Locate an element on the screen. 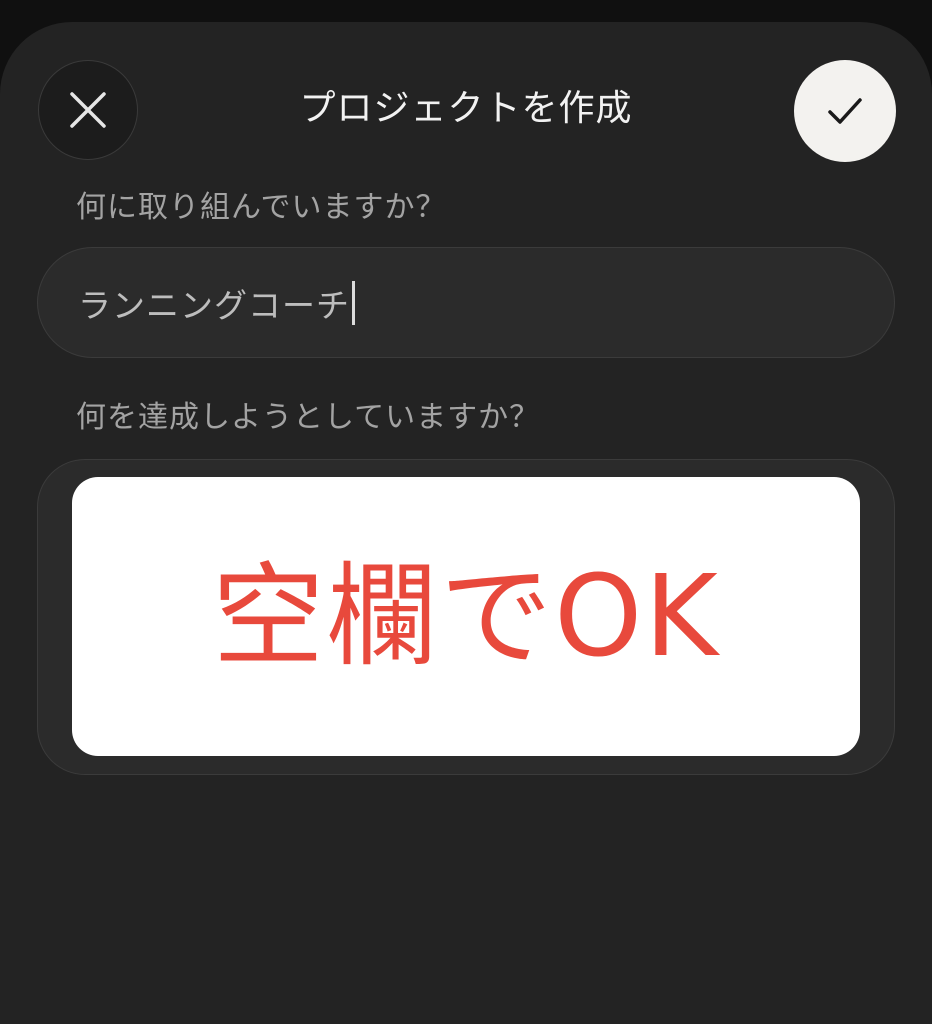 The width and height of the screenshot is (932, 1024). annotation-text: 空欄でOK is located at coordinates (466, 616).